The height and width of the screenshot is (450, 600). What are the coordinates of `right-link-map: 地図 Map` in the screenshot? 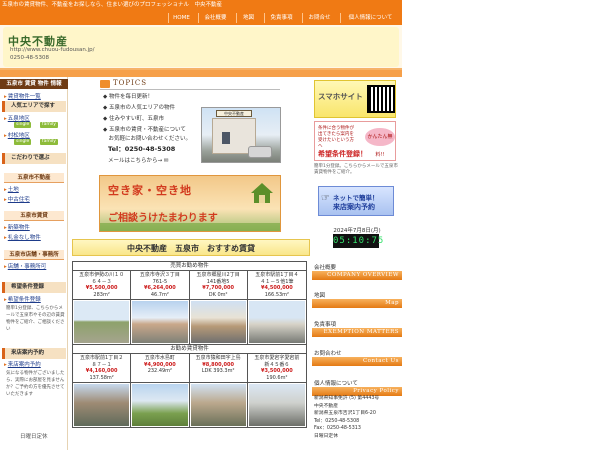 It's located at (357, 303).